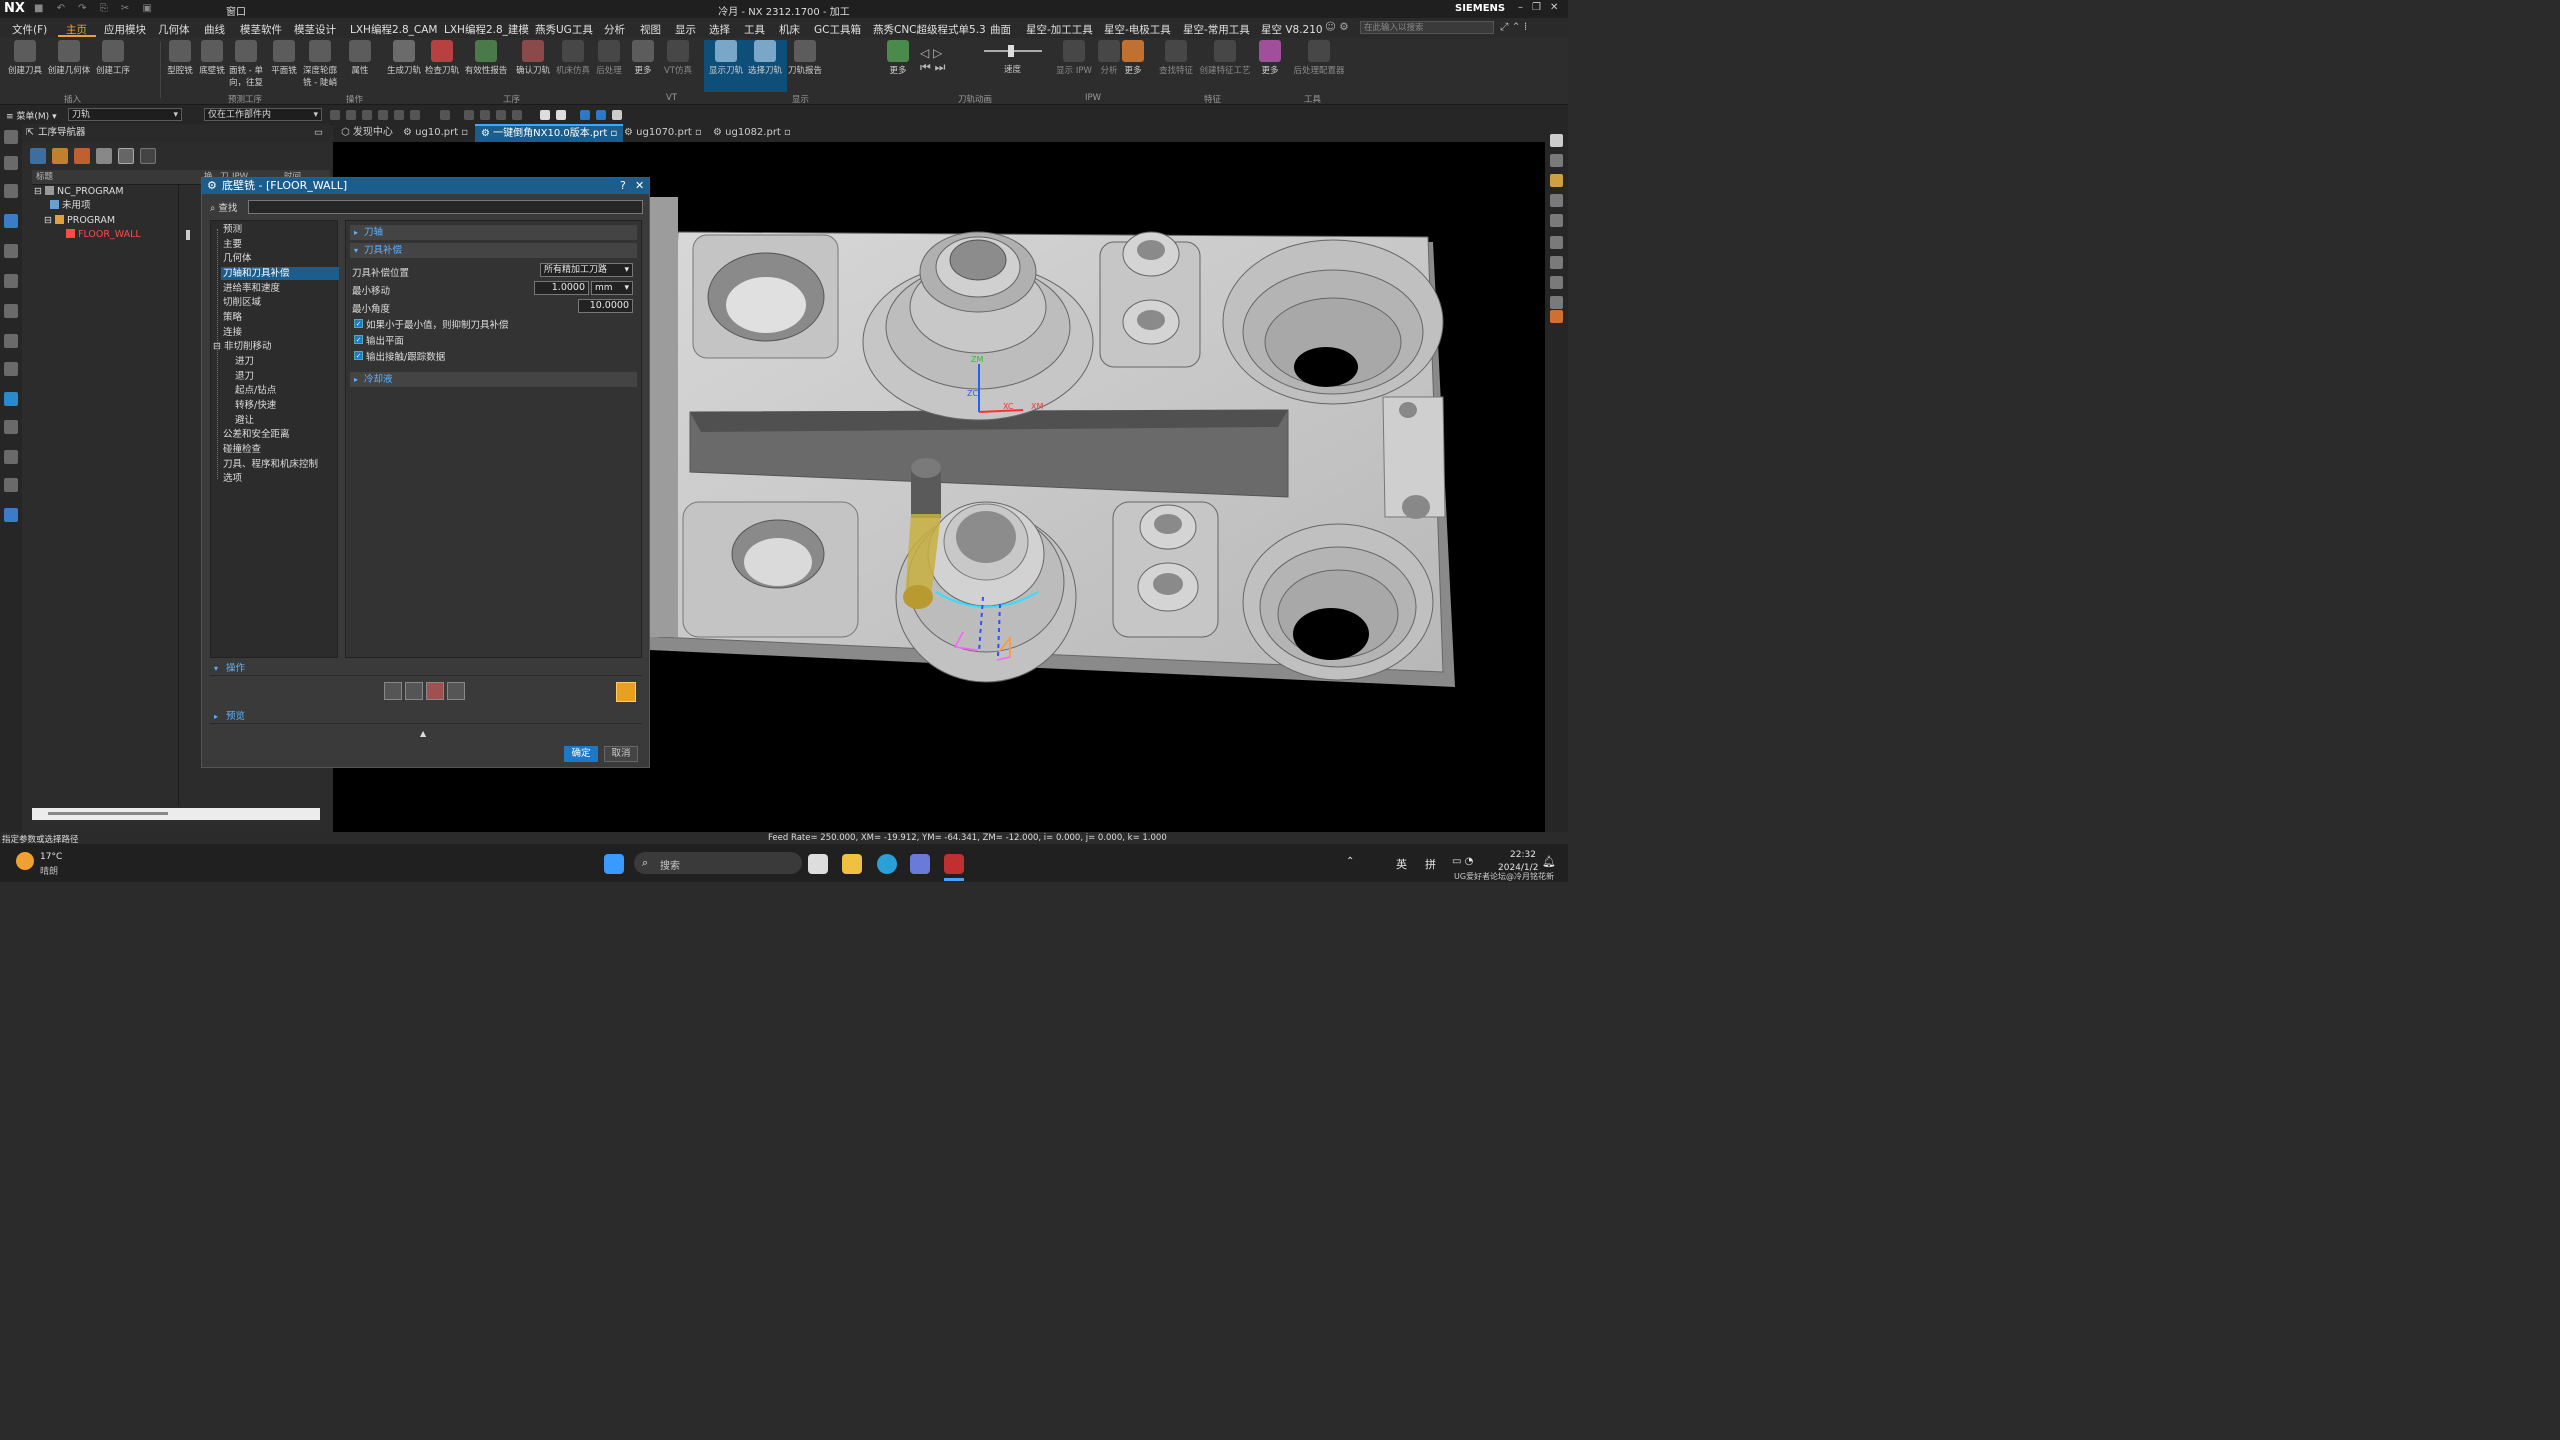 This screenshot has height=1440, width=2560. Describe the element at coordinates (1556, 160) in the screenshot. I see `render-style-icon` at that location.